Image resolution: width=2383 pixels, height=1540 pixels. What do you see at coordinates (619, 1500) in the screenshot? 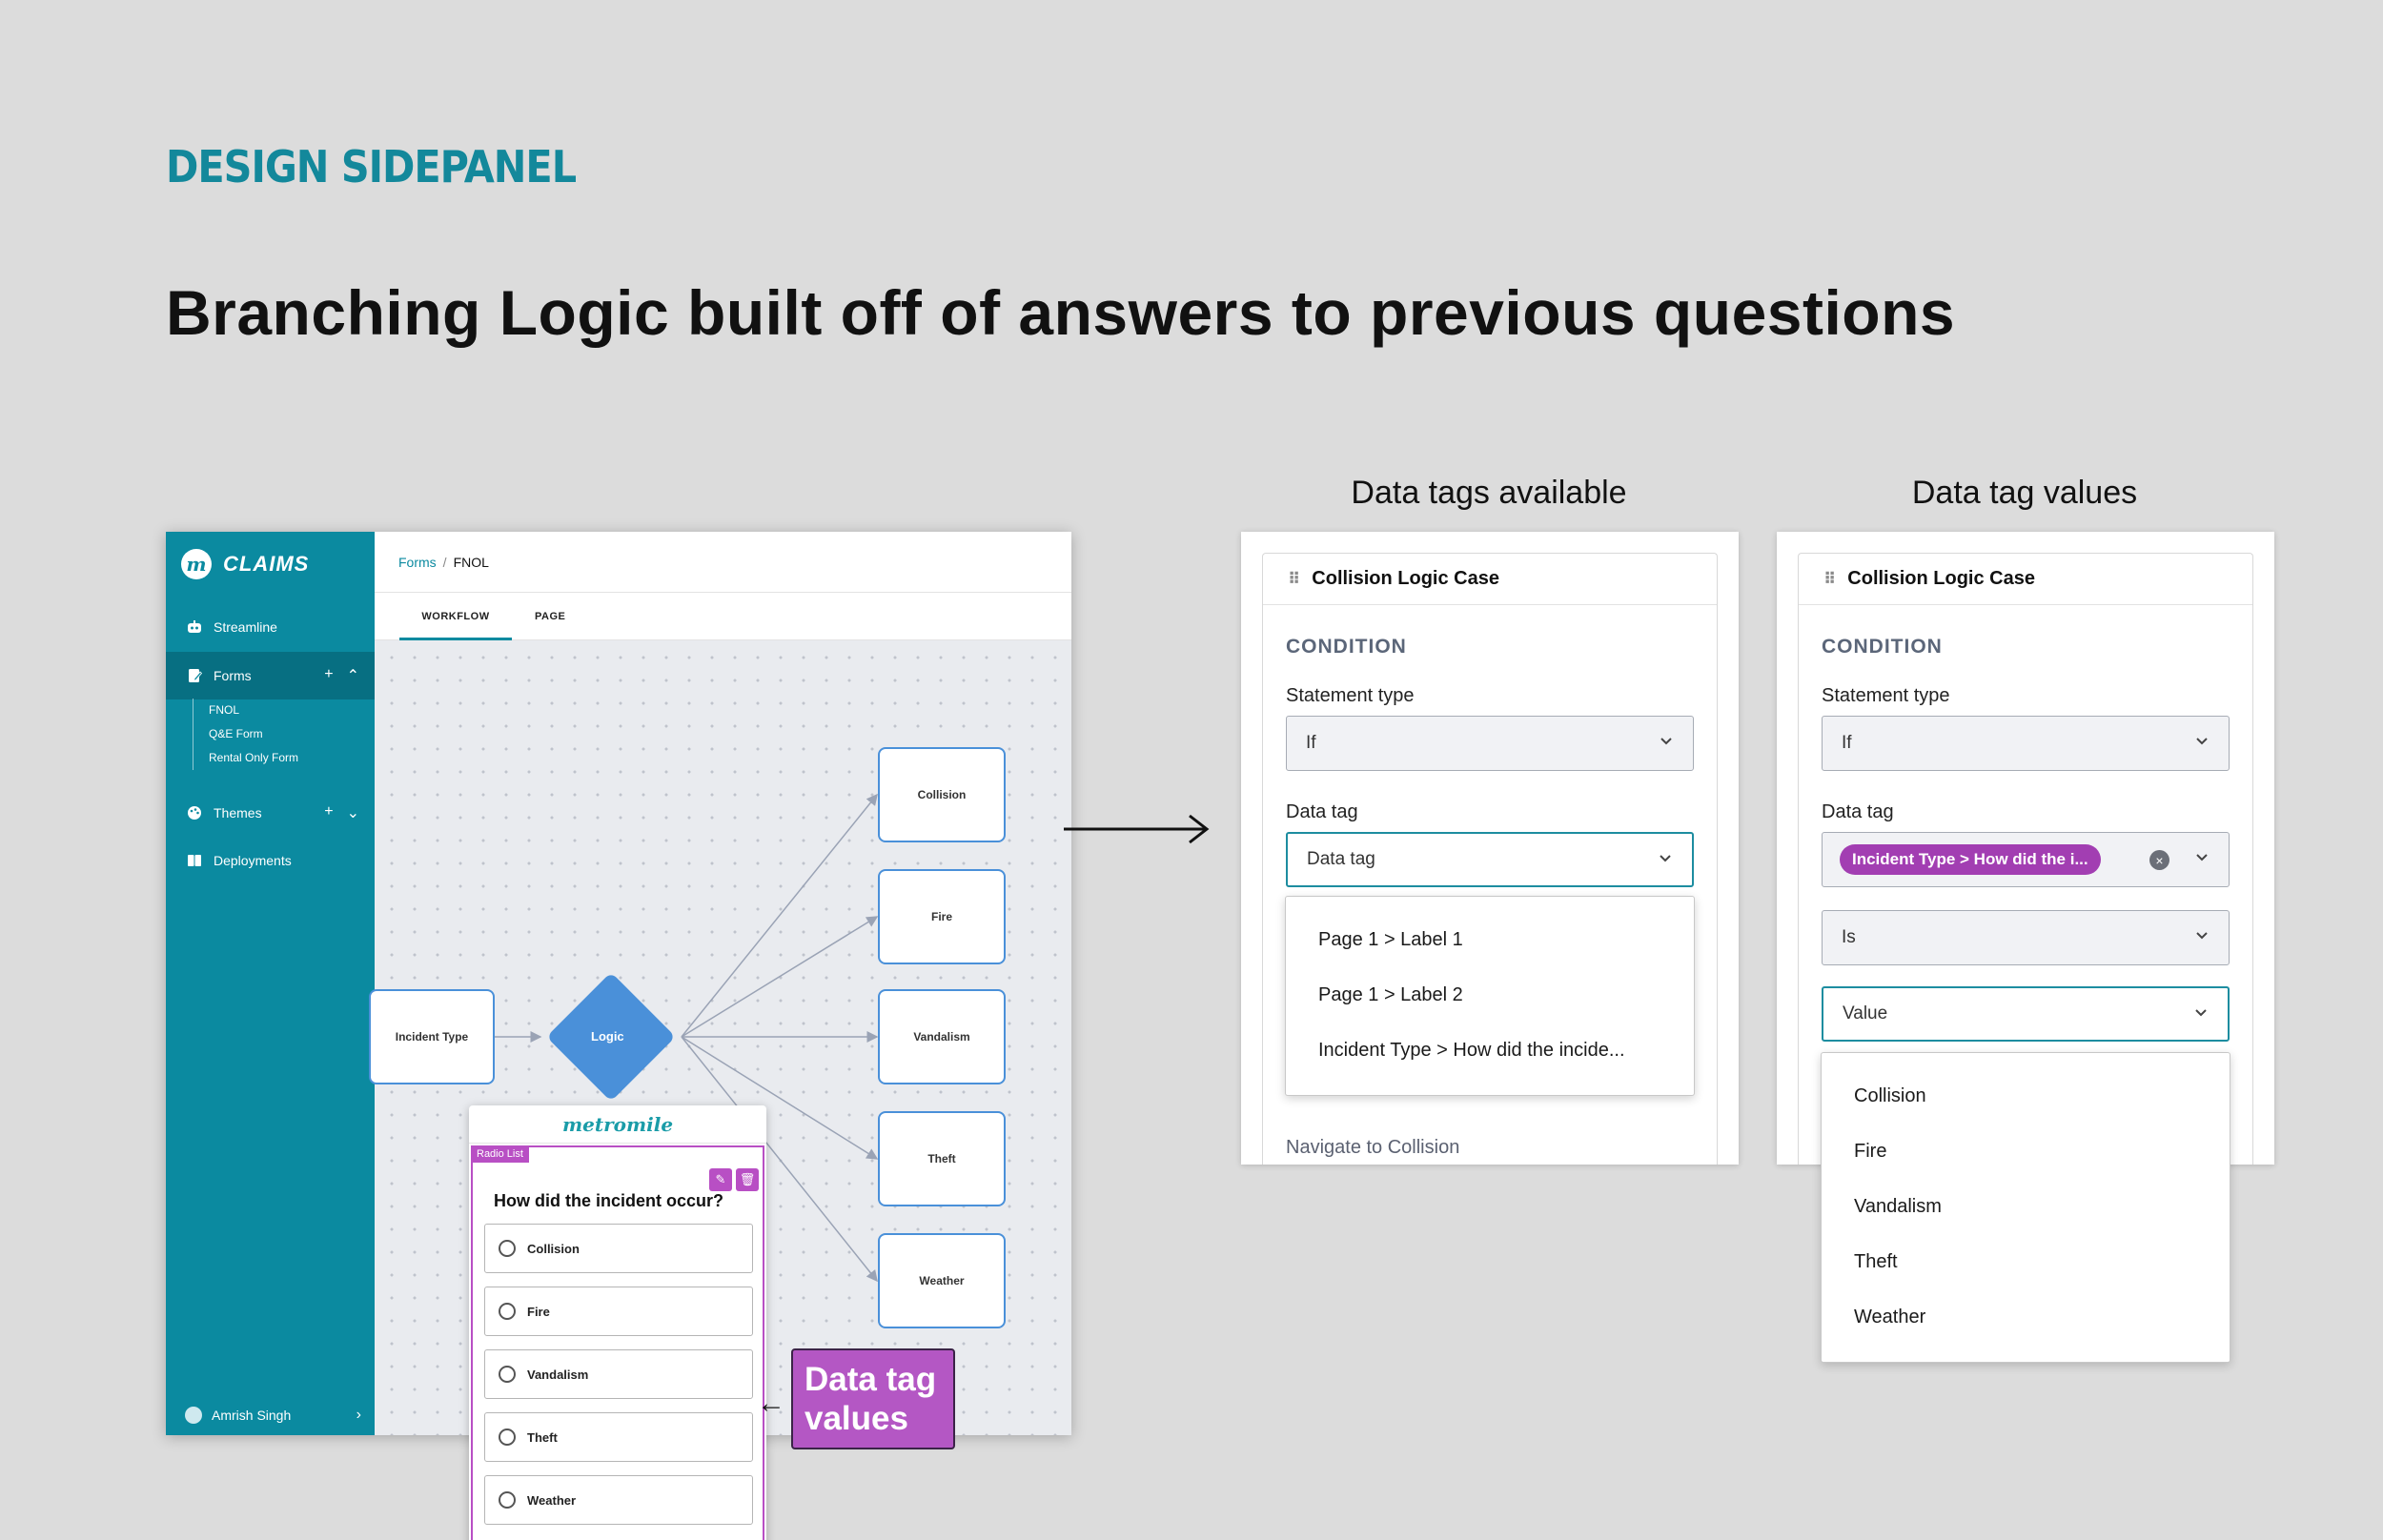
I see `radio-option: Weather` at bounding box center [619, 1500].